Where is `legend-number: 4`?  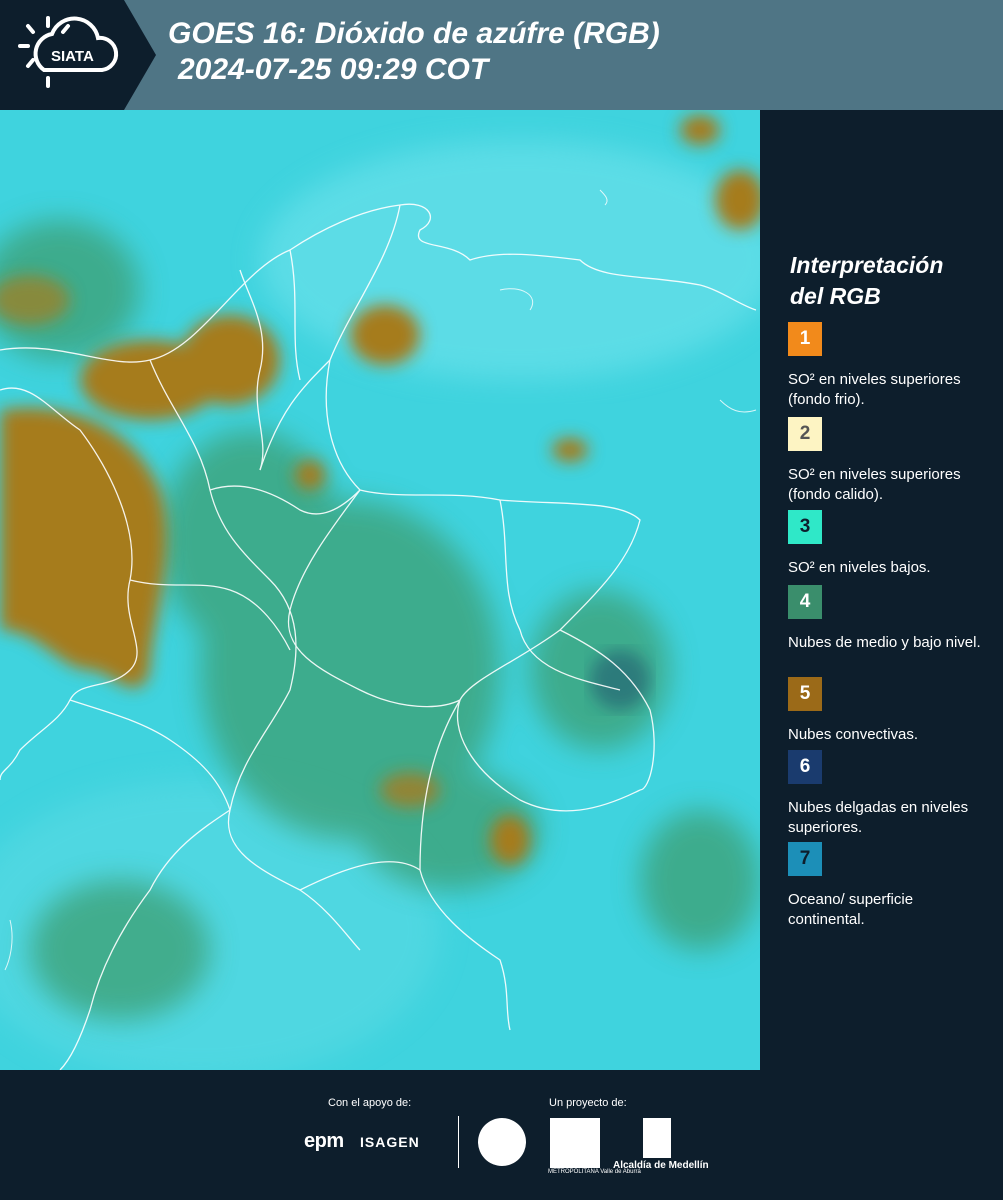
legend-number: 4 is located at coordinates (805, 601).